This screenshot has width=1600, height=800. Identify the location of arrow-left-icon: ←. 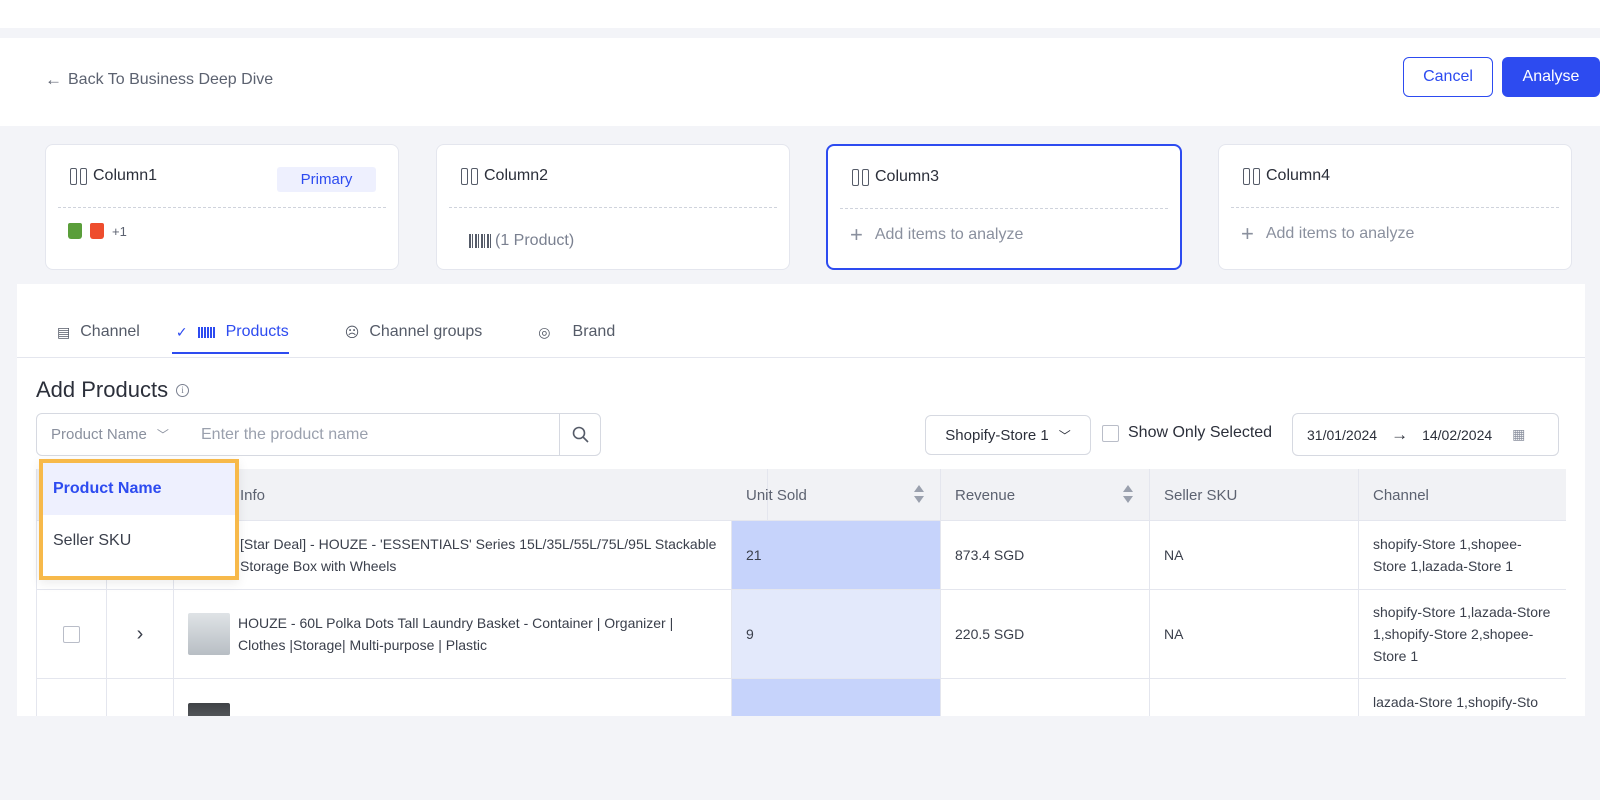
(53, 79).